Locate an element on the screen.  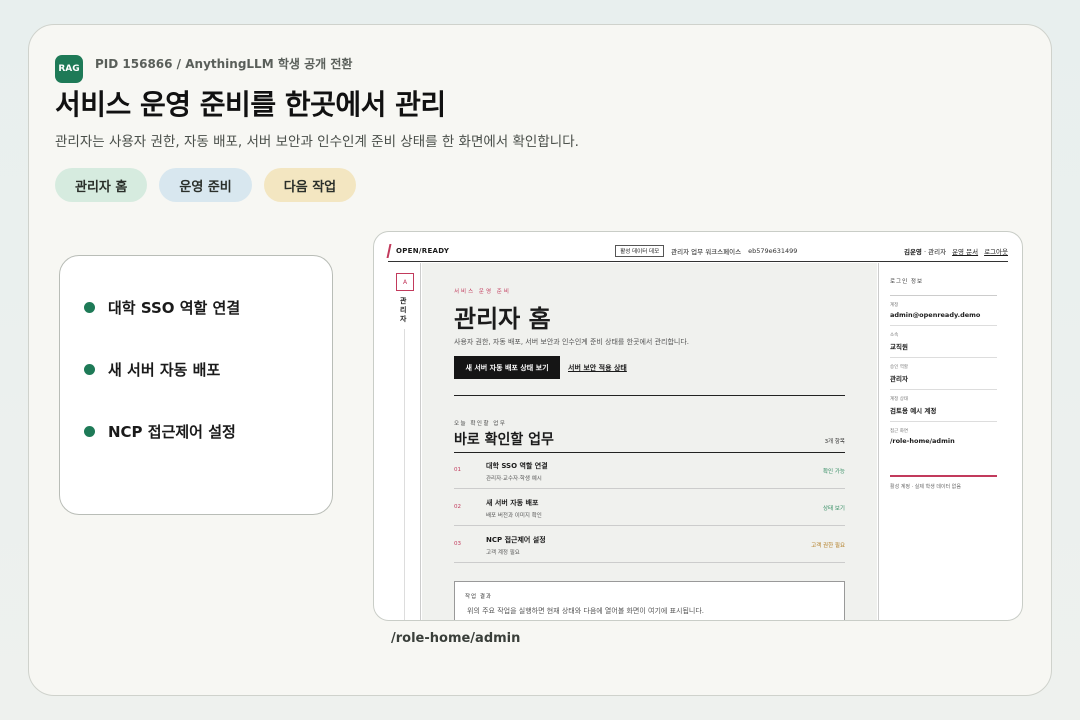
brand-slash-icon is located at coordinates (389, 250).